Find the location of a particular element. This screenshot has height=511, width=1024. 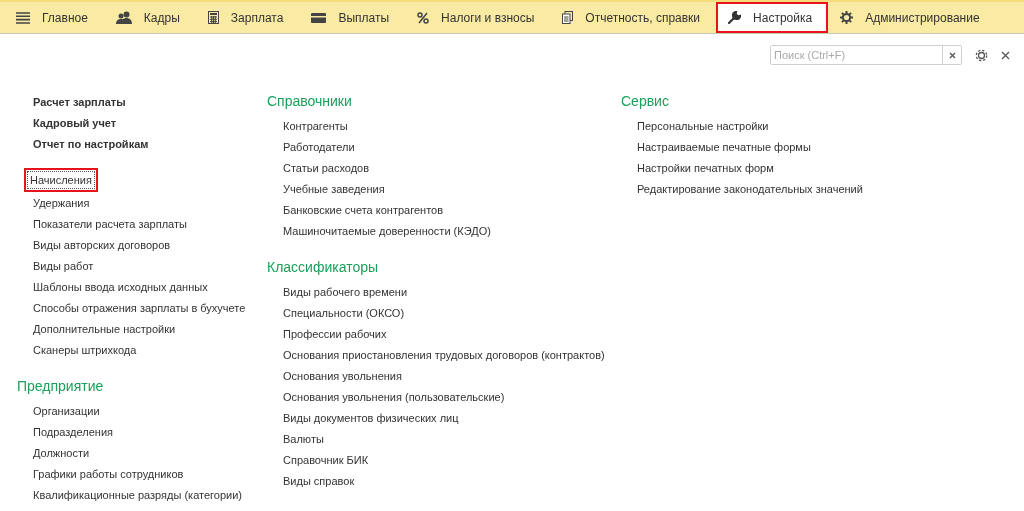

menu-link: Учебные заведения is located at coordinates (334, 188).